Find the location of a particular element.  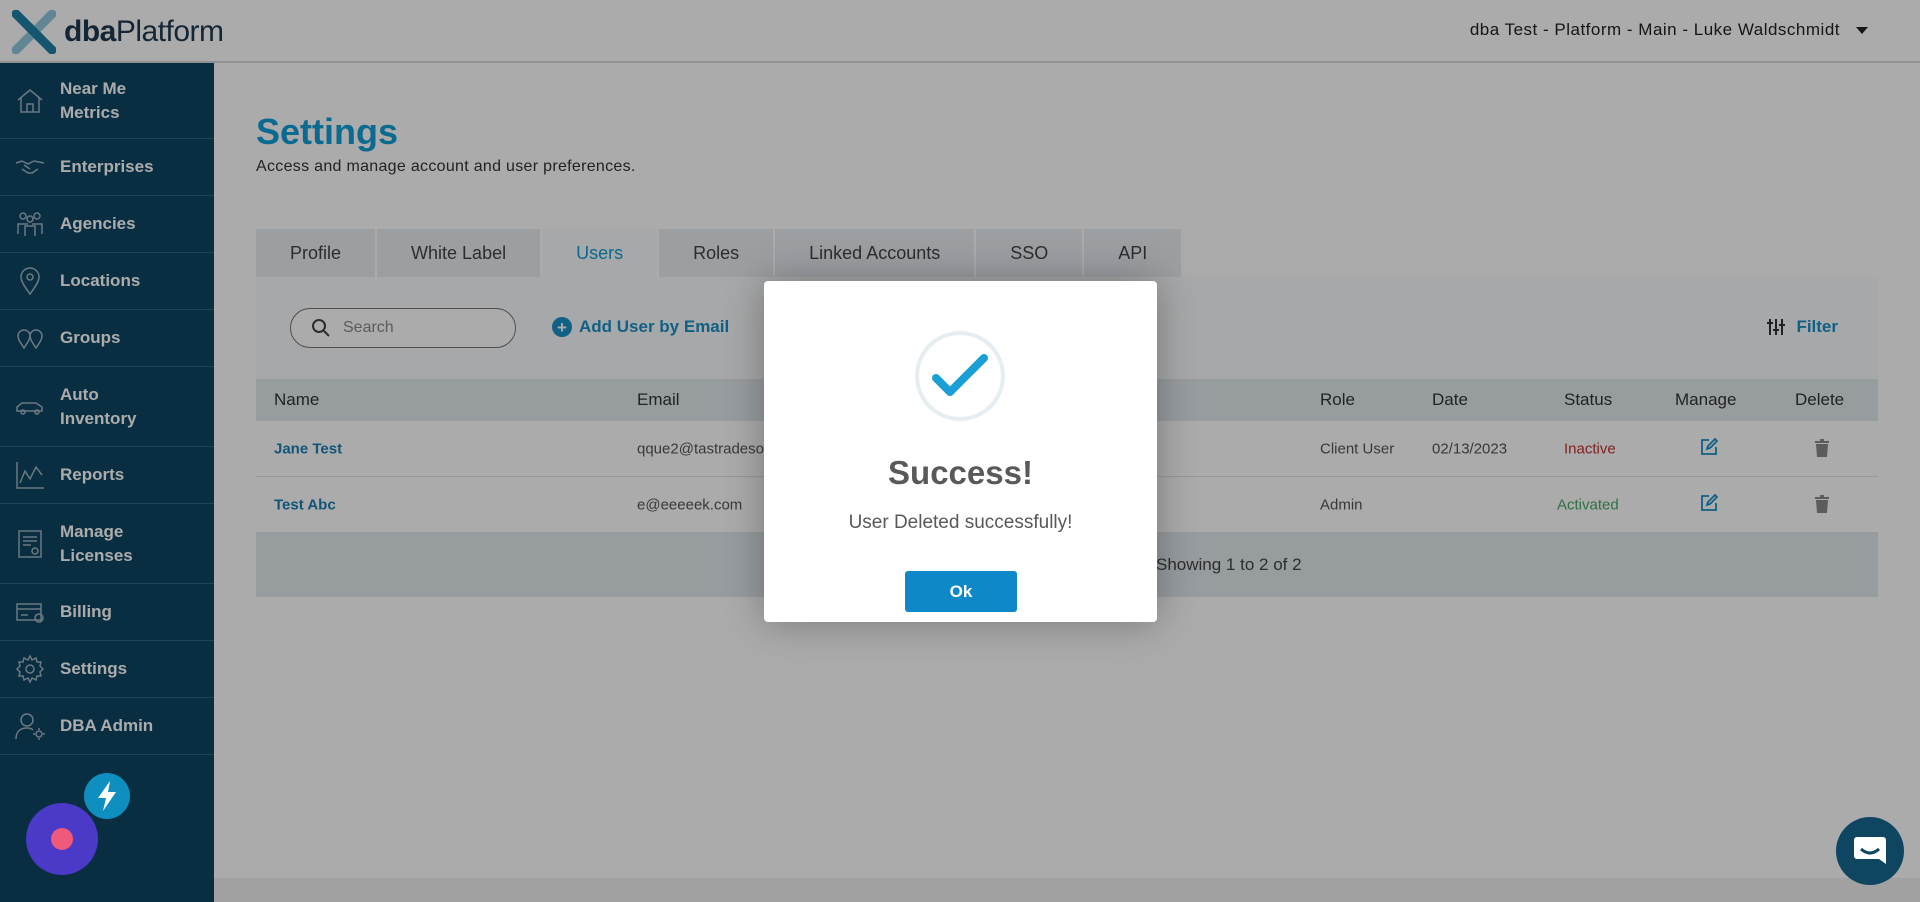

chat-launcher-button is located at coordinates (1870, 851).